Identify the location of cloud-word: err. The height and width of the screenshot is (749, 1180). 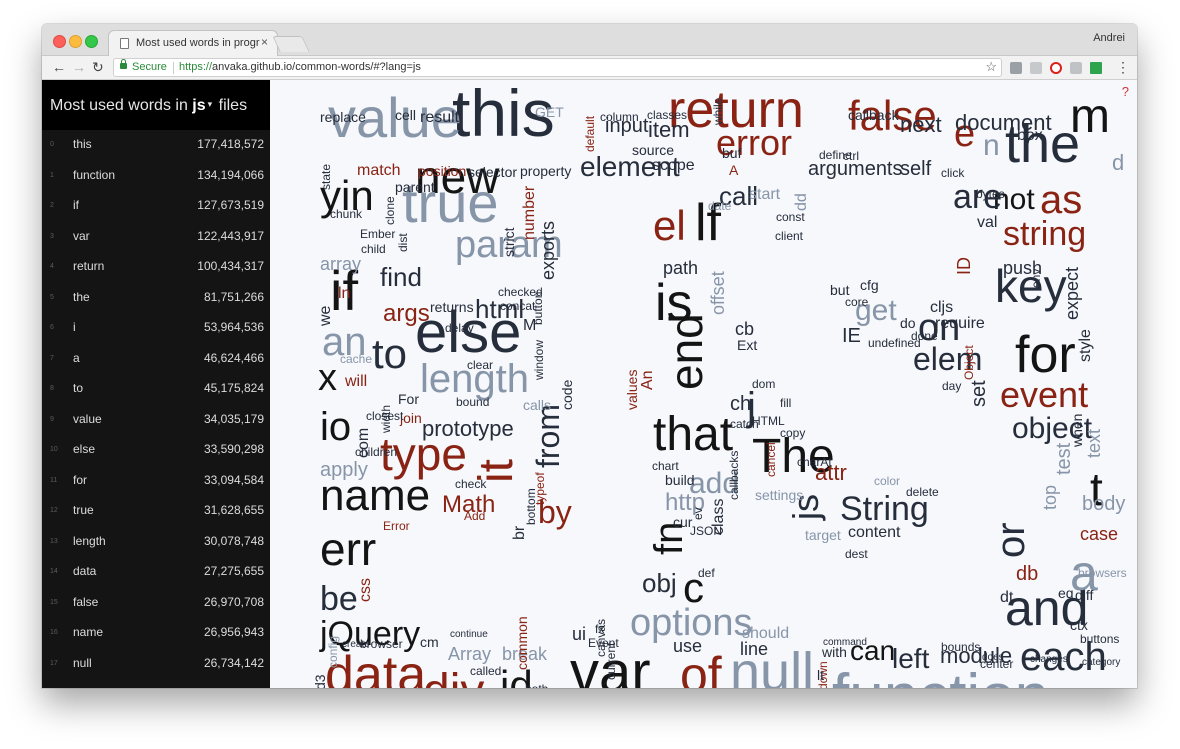
(348, 549).